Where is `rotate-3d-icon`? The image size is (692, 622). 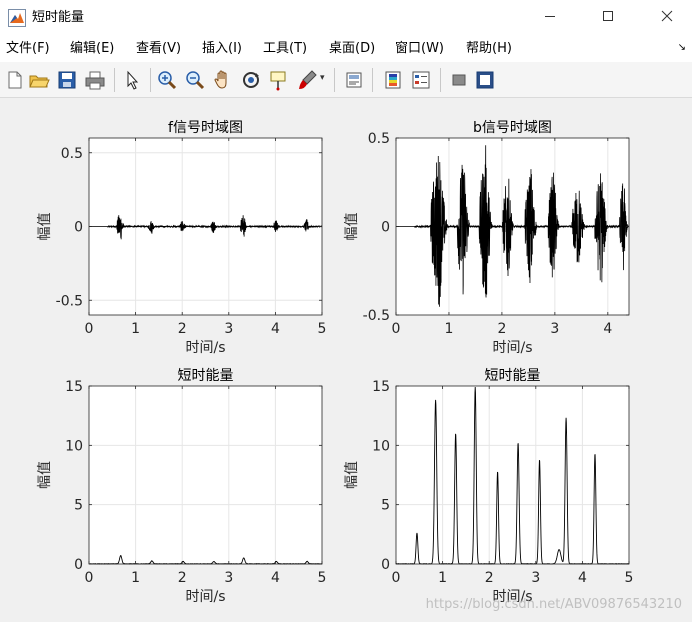
rotate-3d-icon is located at coordinates (251, 80).